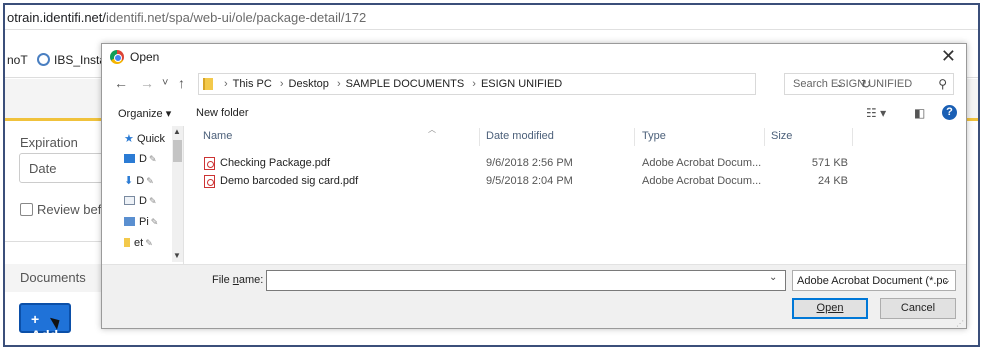 The width and height of the screenshot is (987, 351). I want to click on navigation-pane: ★ Quick D ✎ ⬇ D ✎ D ✎ Pi ✎ et ✎ ▲ ▼, so click(143, 195).